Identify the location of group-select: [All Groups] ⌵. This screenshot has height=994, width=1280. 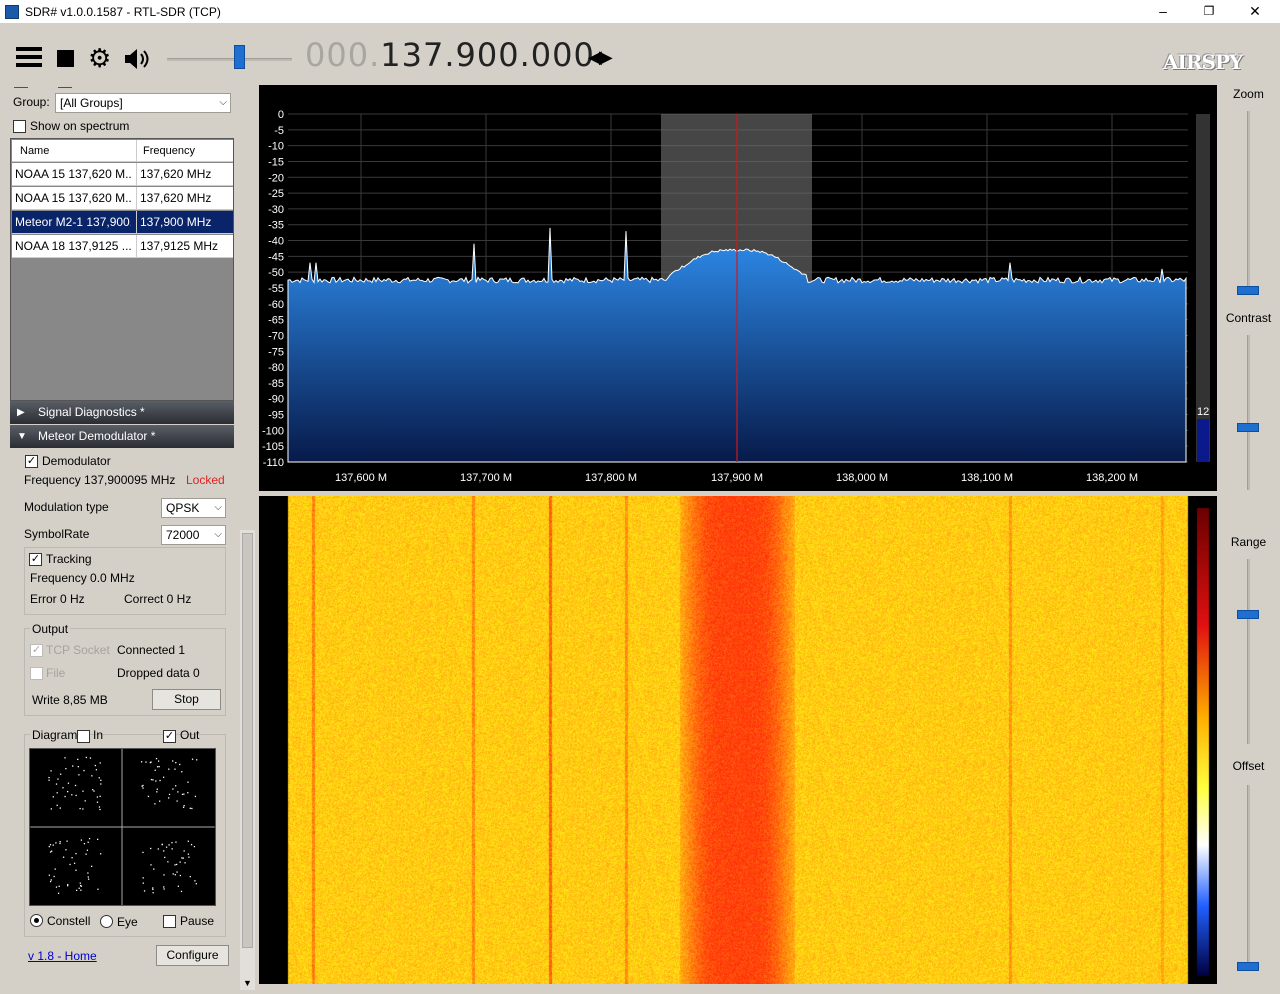
(143, 103).